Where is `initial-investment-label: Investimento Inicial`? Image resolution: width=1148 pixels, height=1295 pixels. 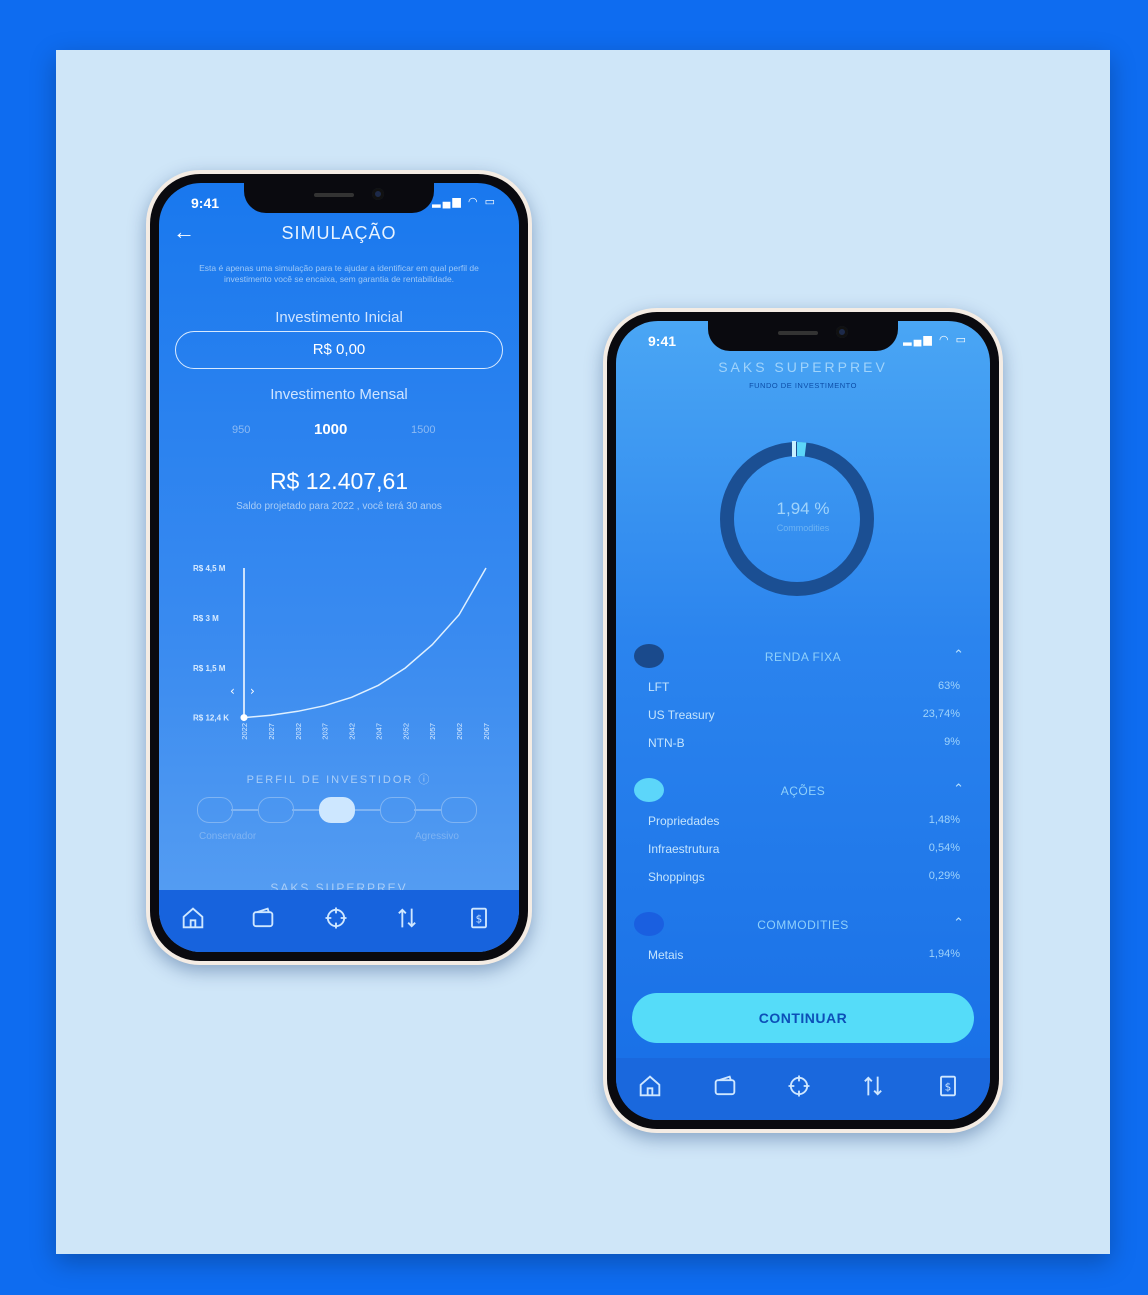 initial-investment-label: Investimento Inicial is located at coordinates (339, 317).